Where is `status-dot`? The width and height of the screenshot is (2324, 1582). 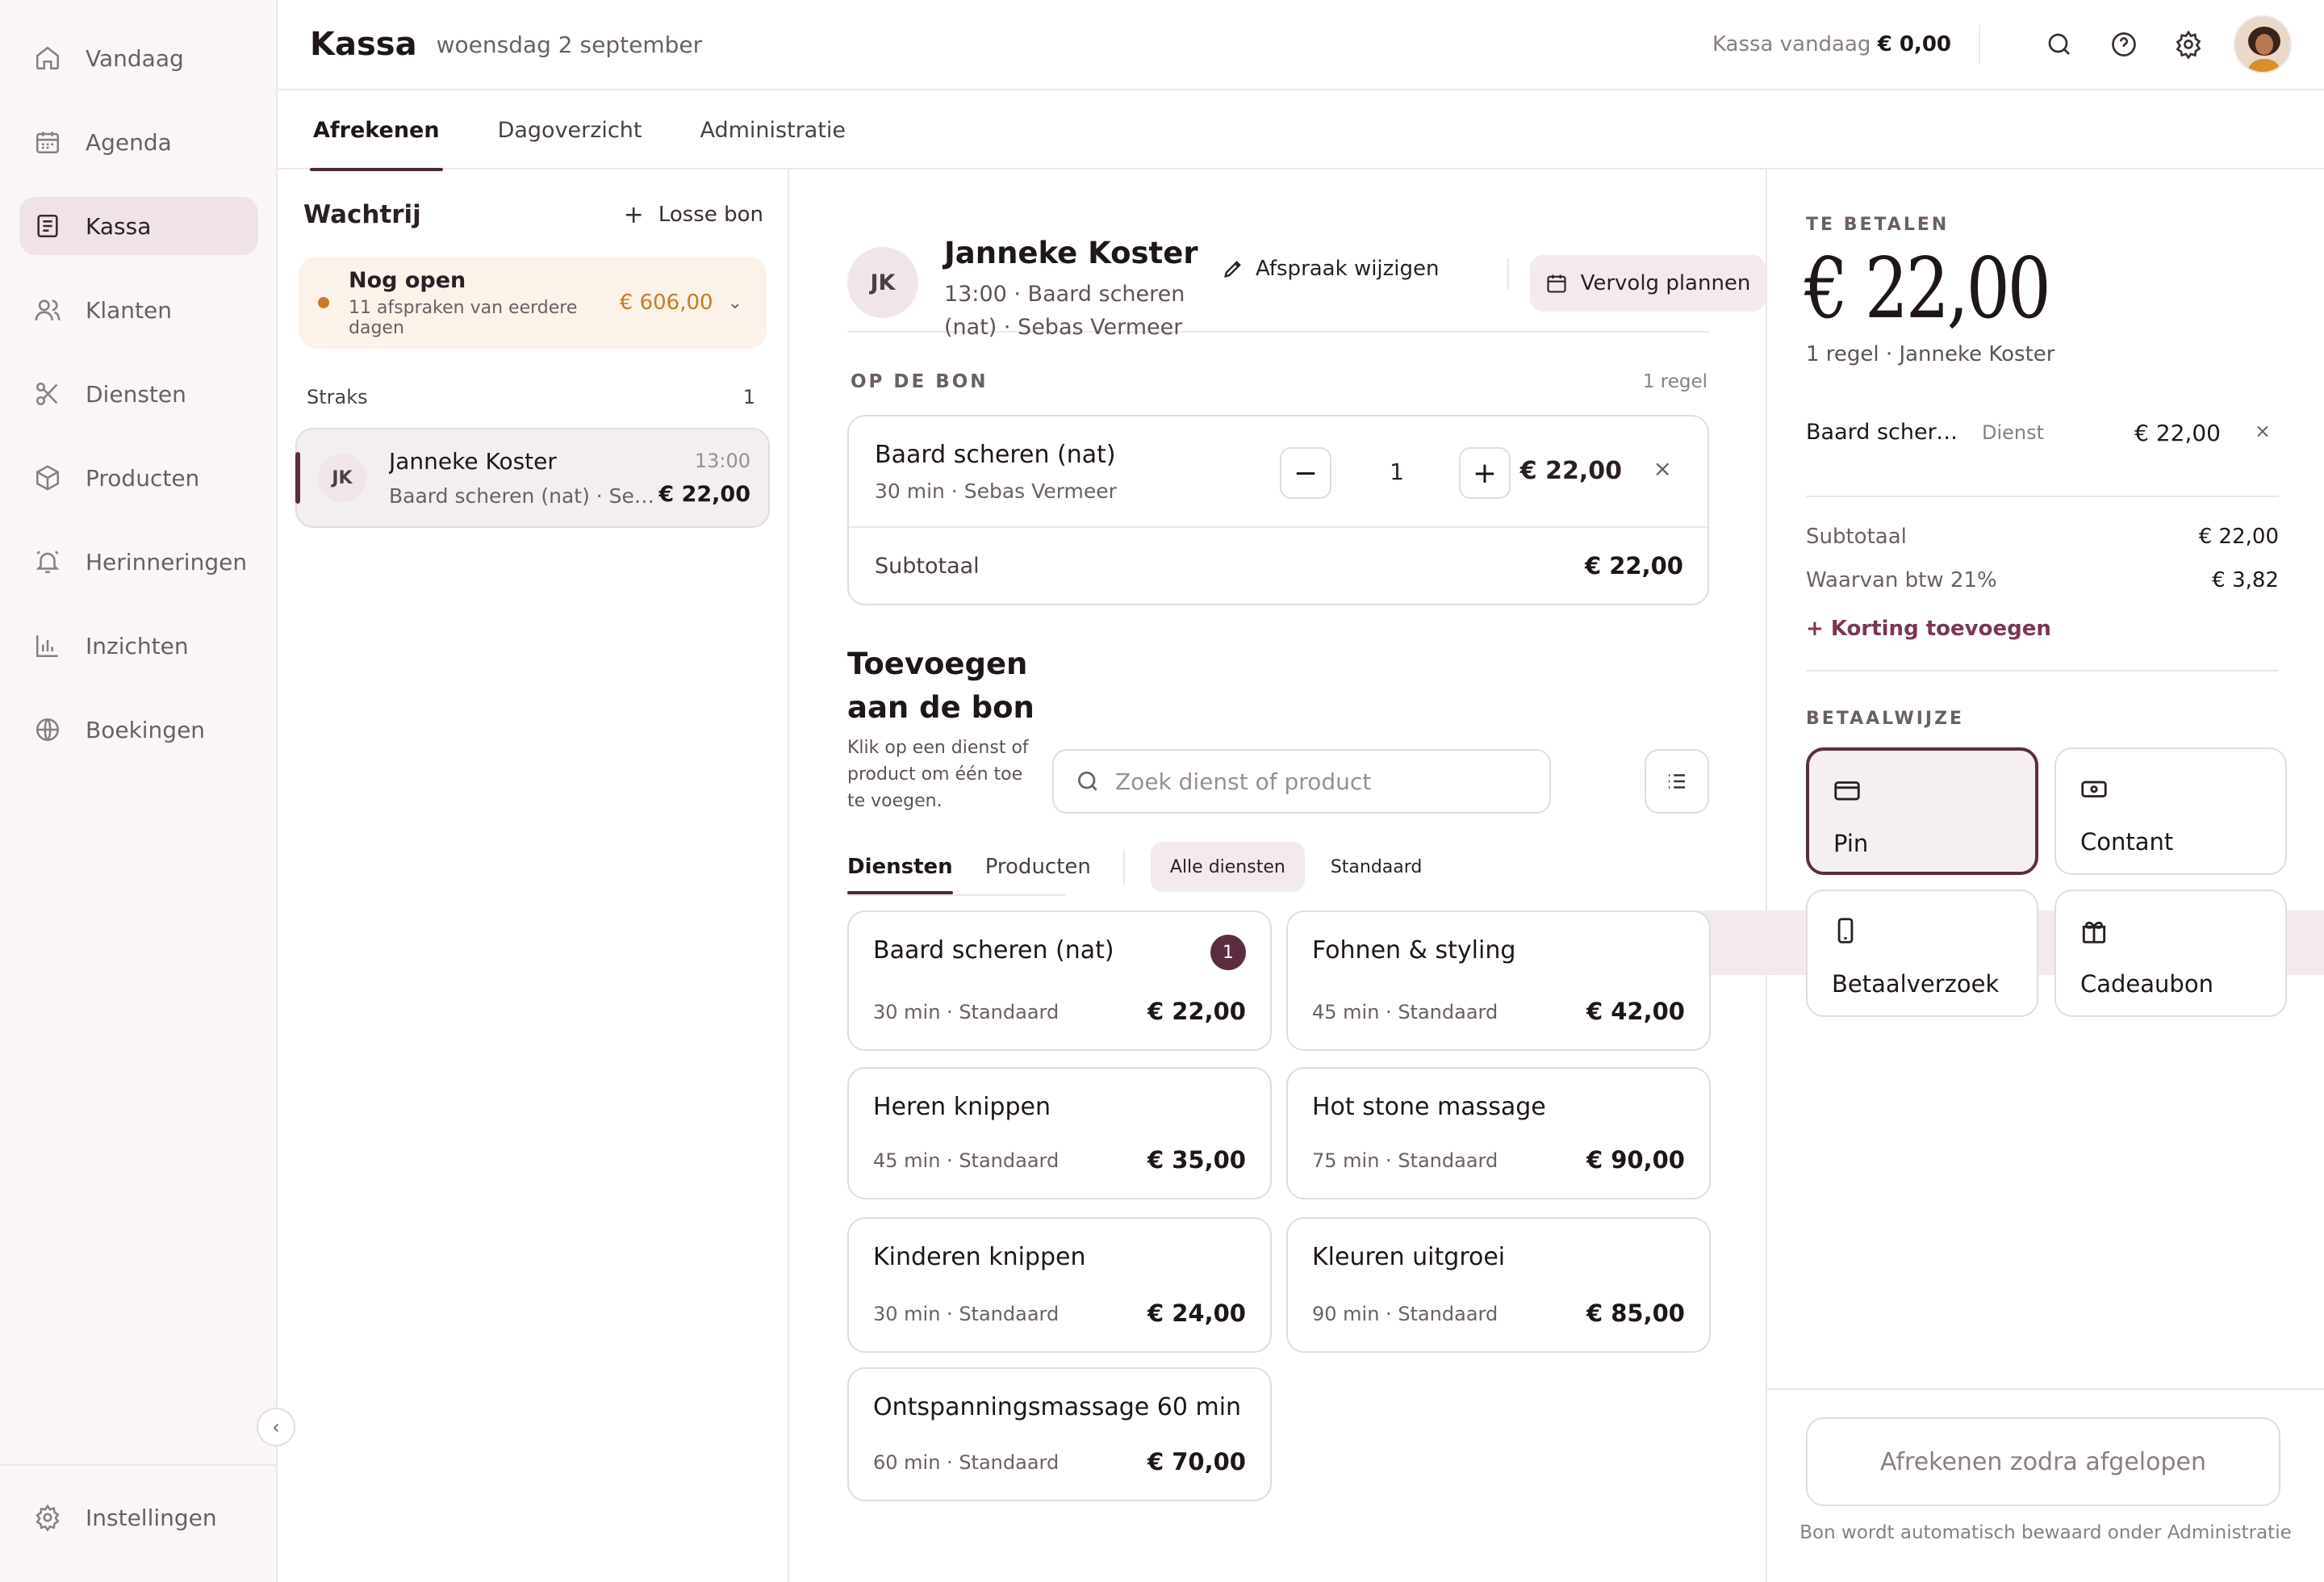
status-dot is located at coordinates (324, 302).